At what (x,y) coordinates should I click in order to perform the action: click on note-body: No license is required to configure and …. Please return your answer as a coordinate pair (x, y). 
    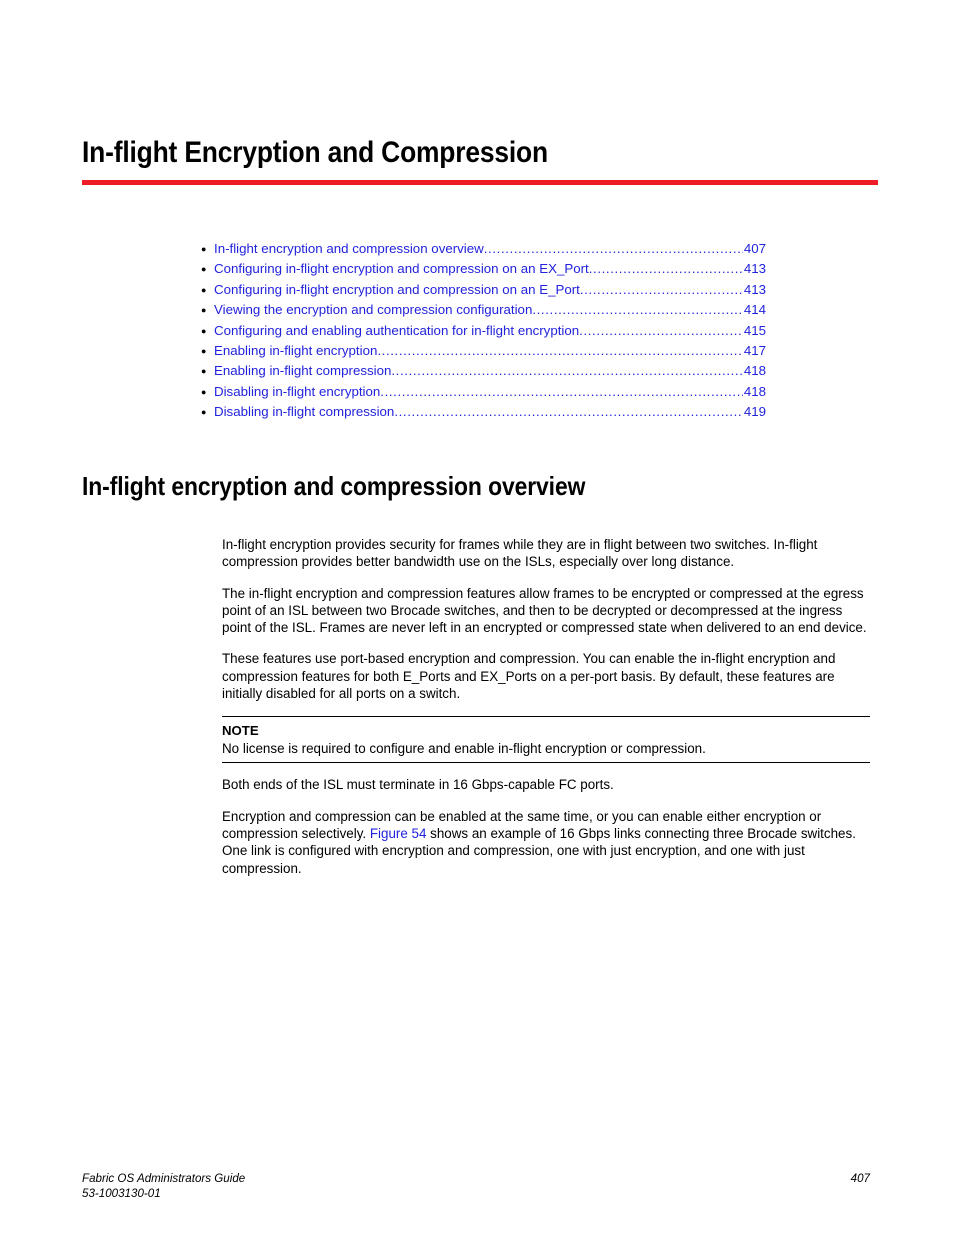
    Looking at the image, I should click on (464, 749).